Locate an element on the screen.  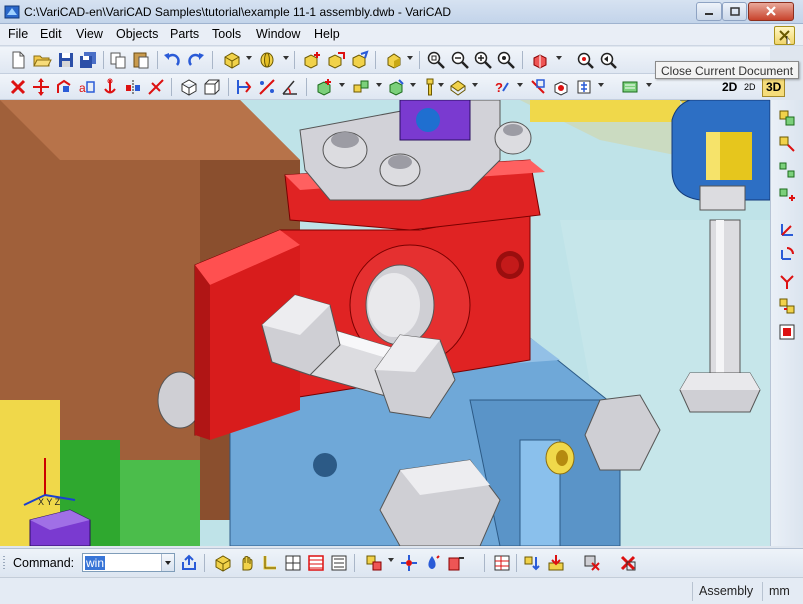
open-folder-icon is located at coordinates (42, 60).